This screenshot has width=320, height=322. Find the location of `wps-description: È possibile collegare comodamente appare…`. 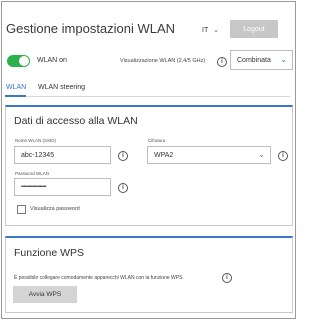

wps-description: È possibile collegare comodamente appare… is located at coordinates (99, 278).